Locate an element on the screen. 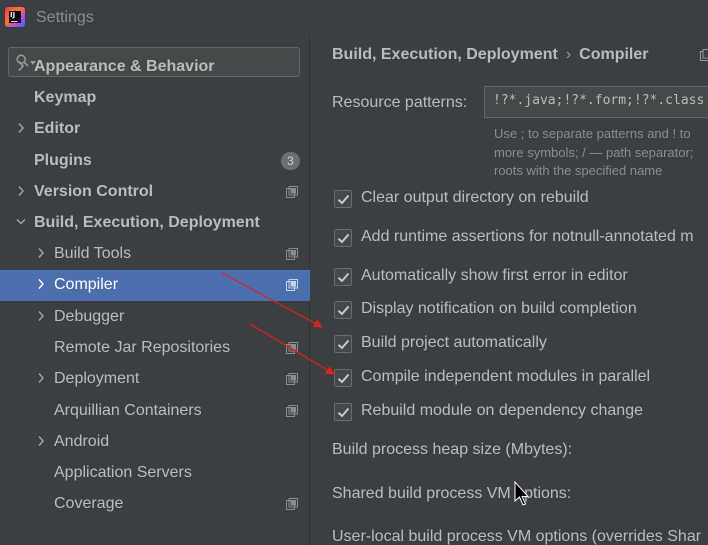  heap-size-label: Build process heap size (Mbytes): is located at coordinates (452, 449).